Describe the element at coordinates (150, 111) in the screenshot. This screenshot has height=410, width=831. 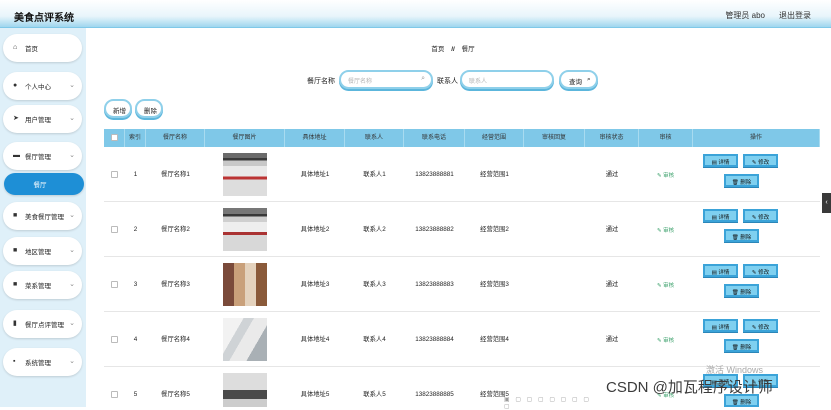
I see `batch-delete-label: 删除` at that location.